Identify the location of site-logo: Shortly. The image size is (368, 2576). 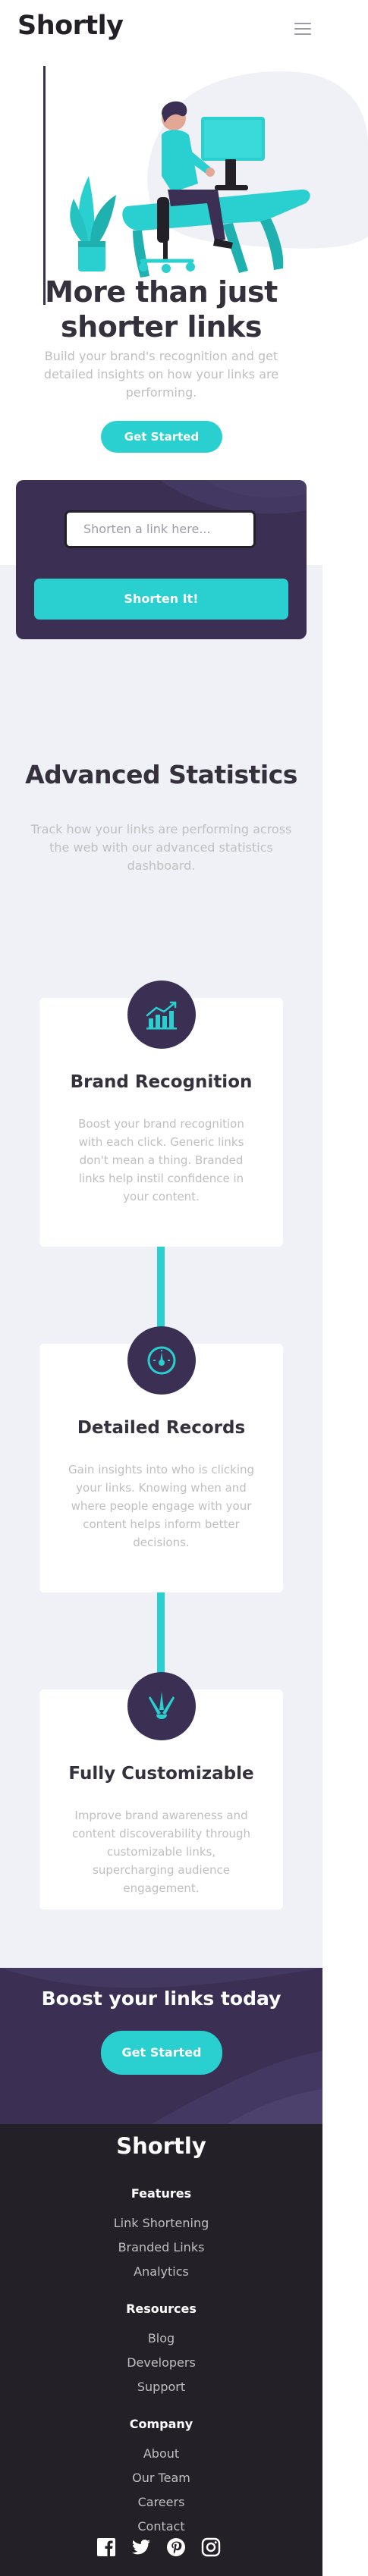
(70, 26).